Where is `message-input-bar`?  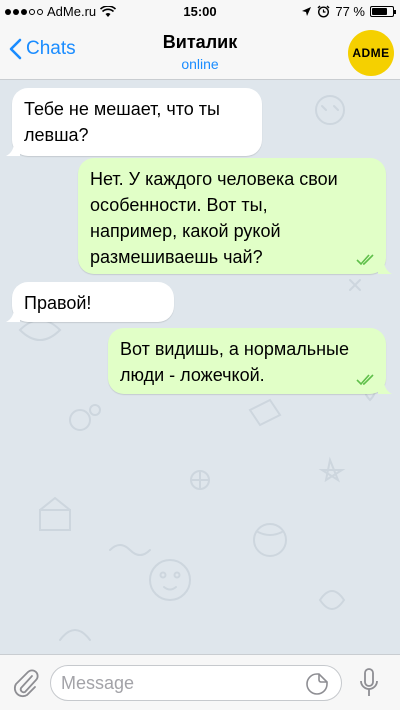
message-input-bar is located at coordinates (200, 682).